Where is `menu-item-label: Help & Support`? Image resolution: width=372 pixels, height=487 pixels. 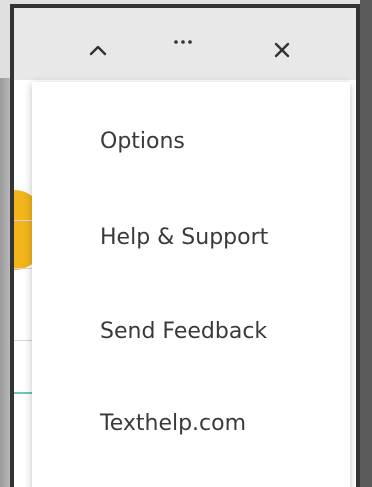
menu-item-label: Help & Support is located at coordinates (184, 237).